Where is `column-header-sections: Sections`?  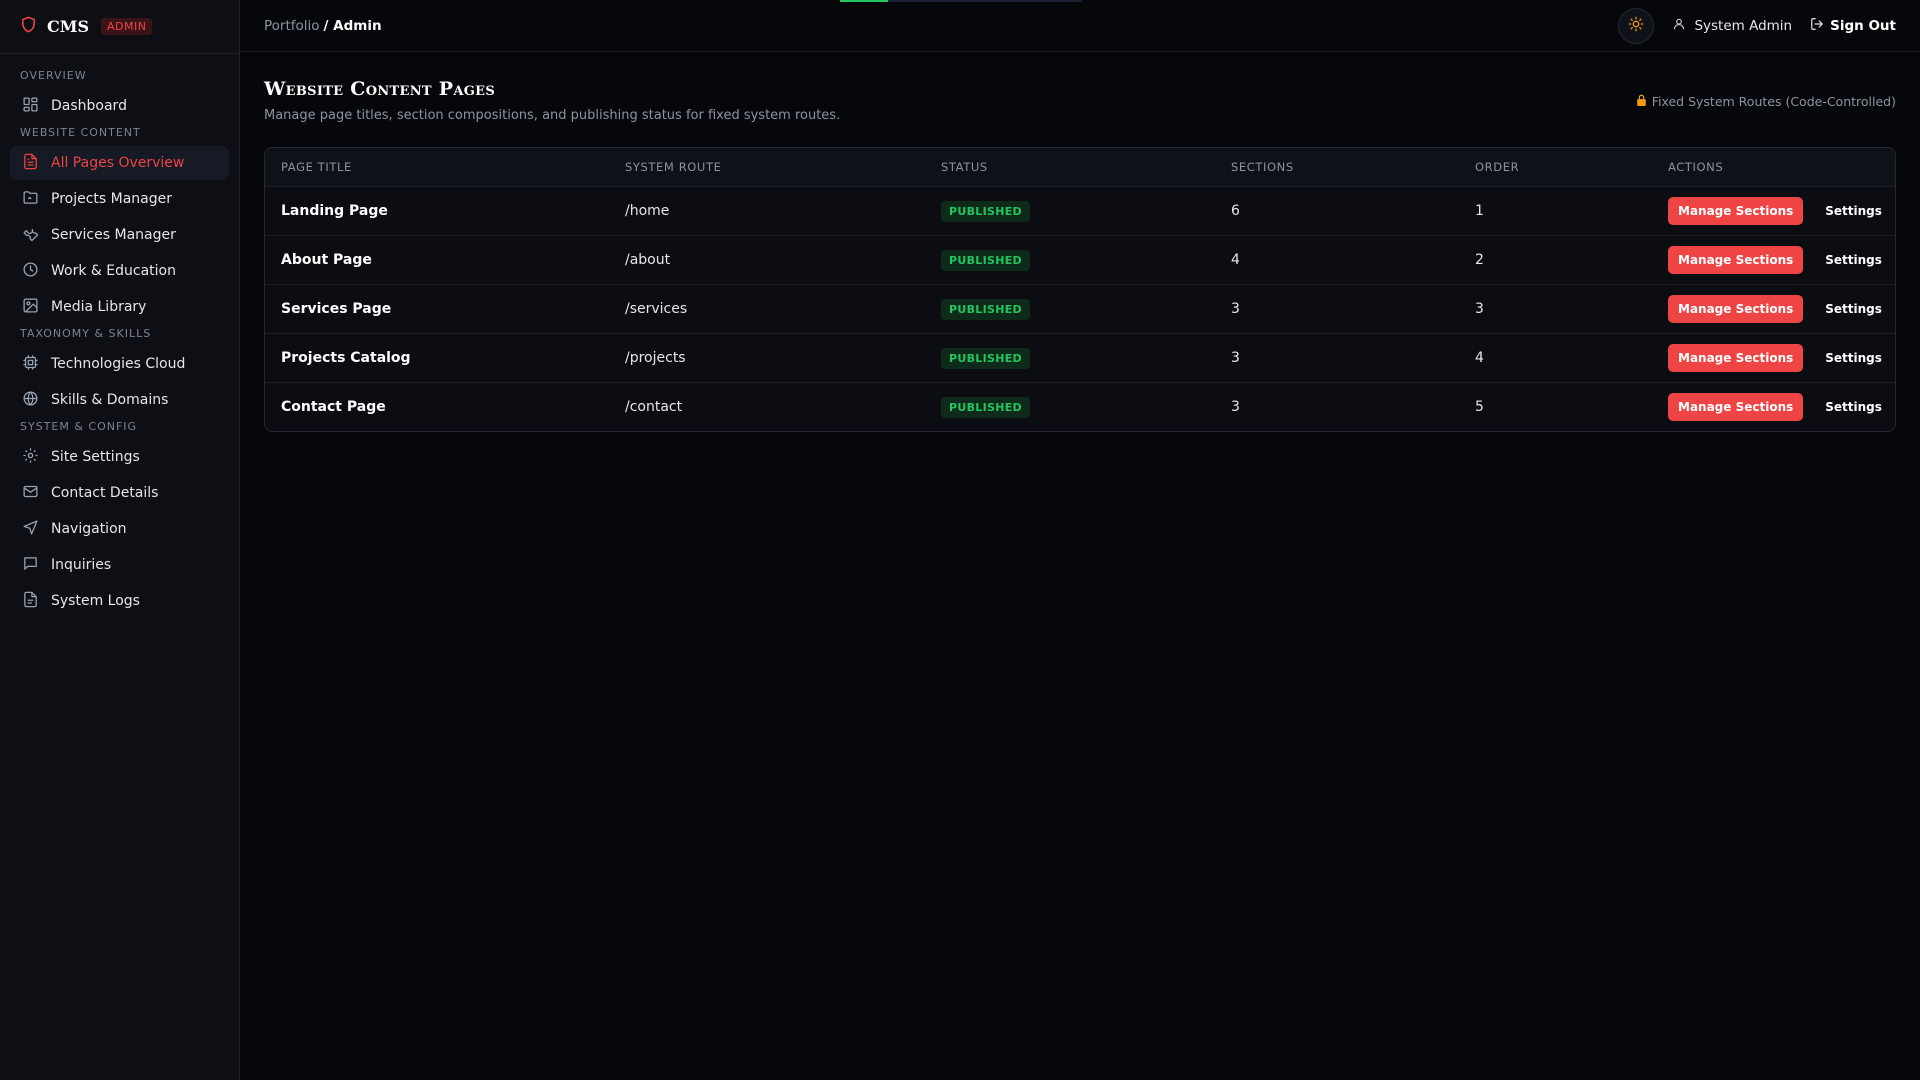 column-header-sections: Sections is located at coordinates (1262, 167).